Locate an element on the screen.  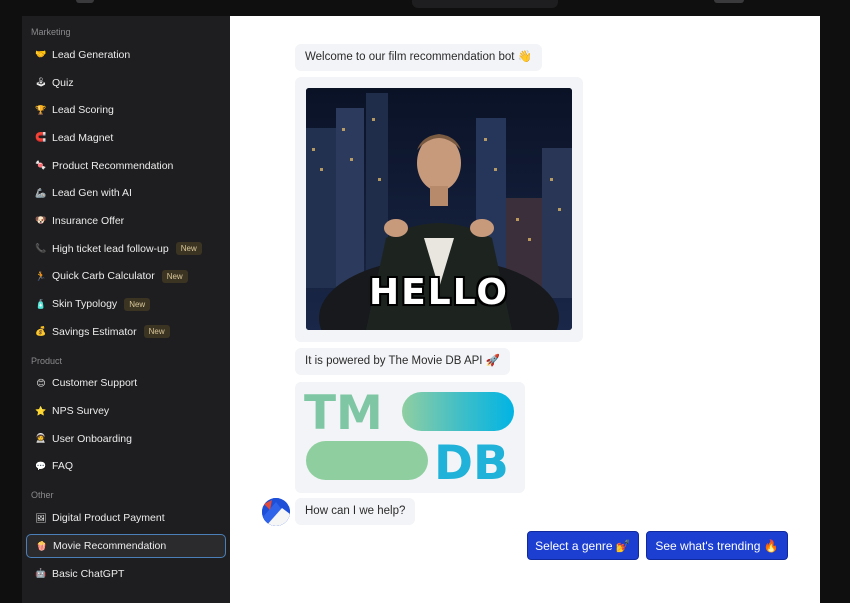
sidebar-item-customer-support: 😊 Customer Support is located at coordinates (126, 384).